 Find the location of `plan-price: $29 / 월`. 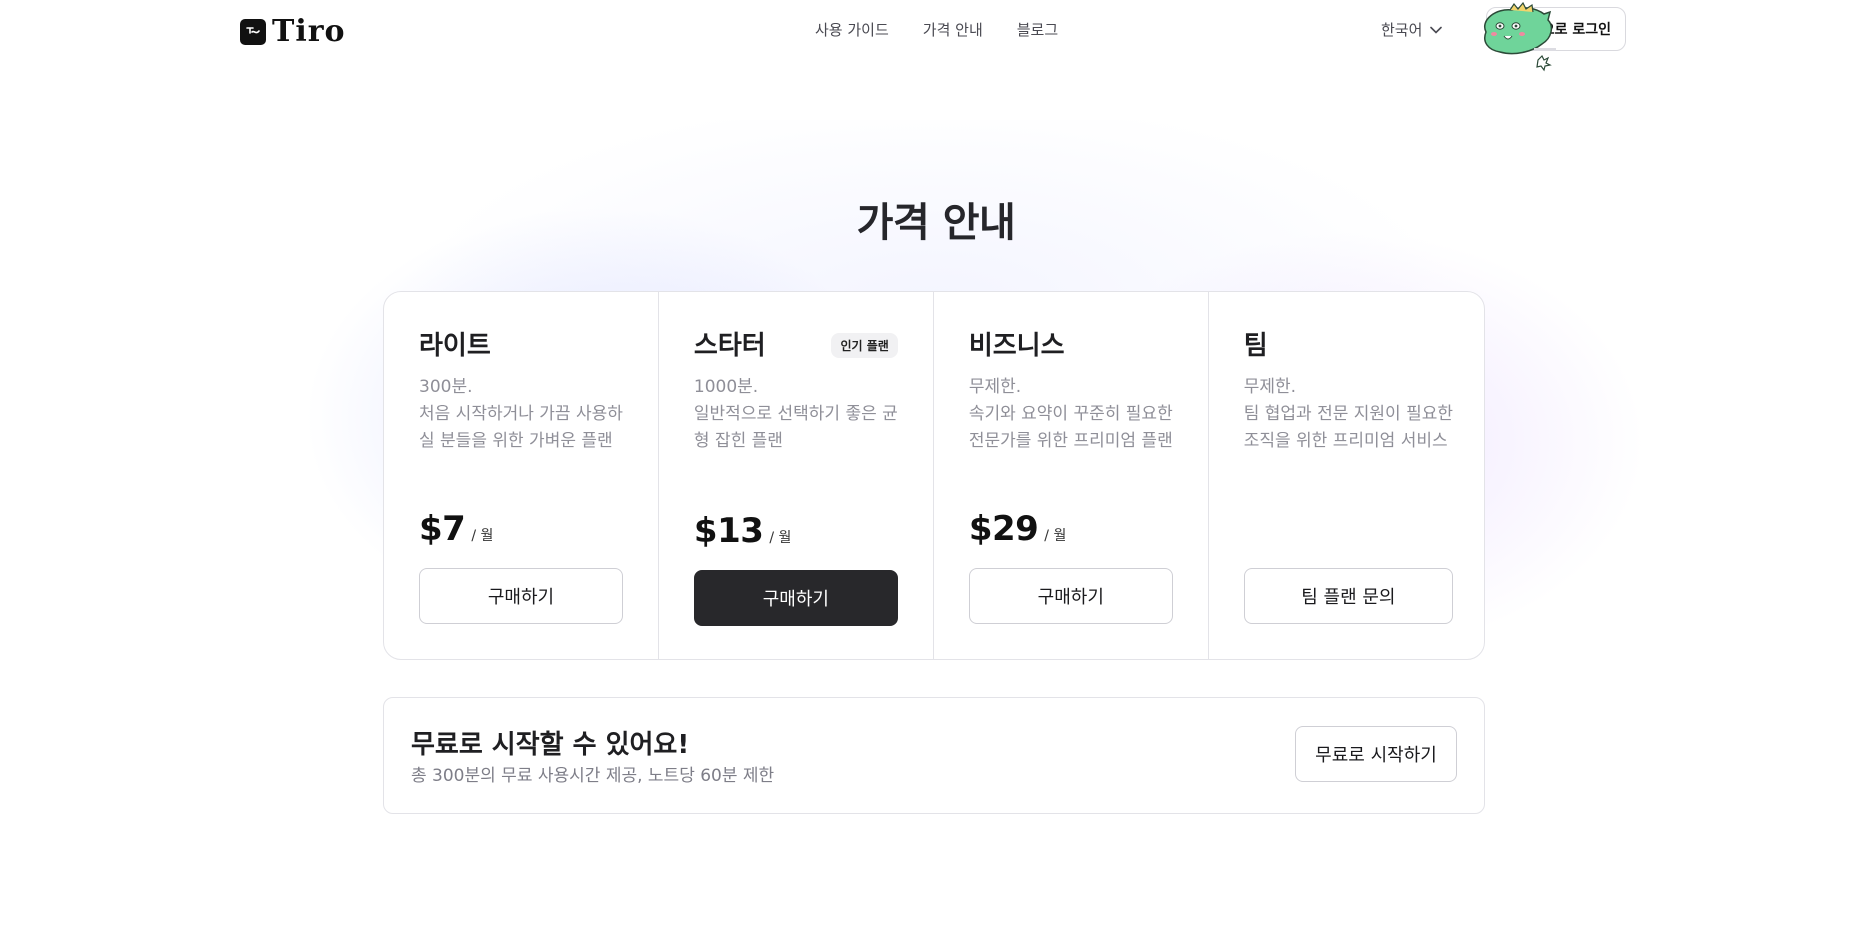

plan-price: $29 / 월 is located at coordinates (1018, 529).